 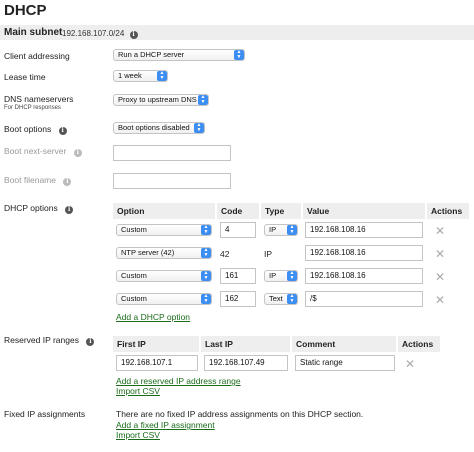 I want to click on add-reserved-range-link: Add a reserved IP address range, so click(x=178, y=381).